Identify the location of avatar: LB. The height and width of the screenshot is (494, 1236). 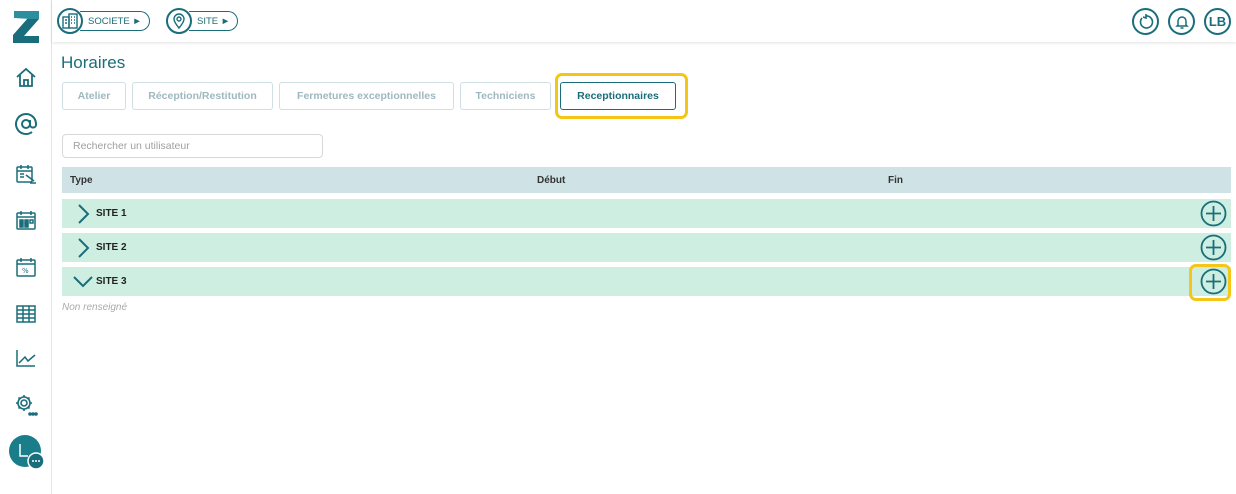
(1217, 21).